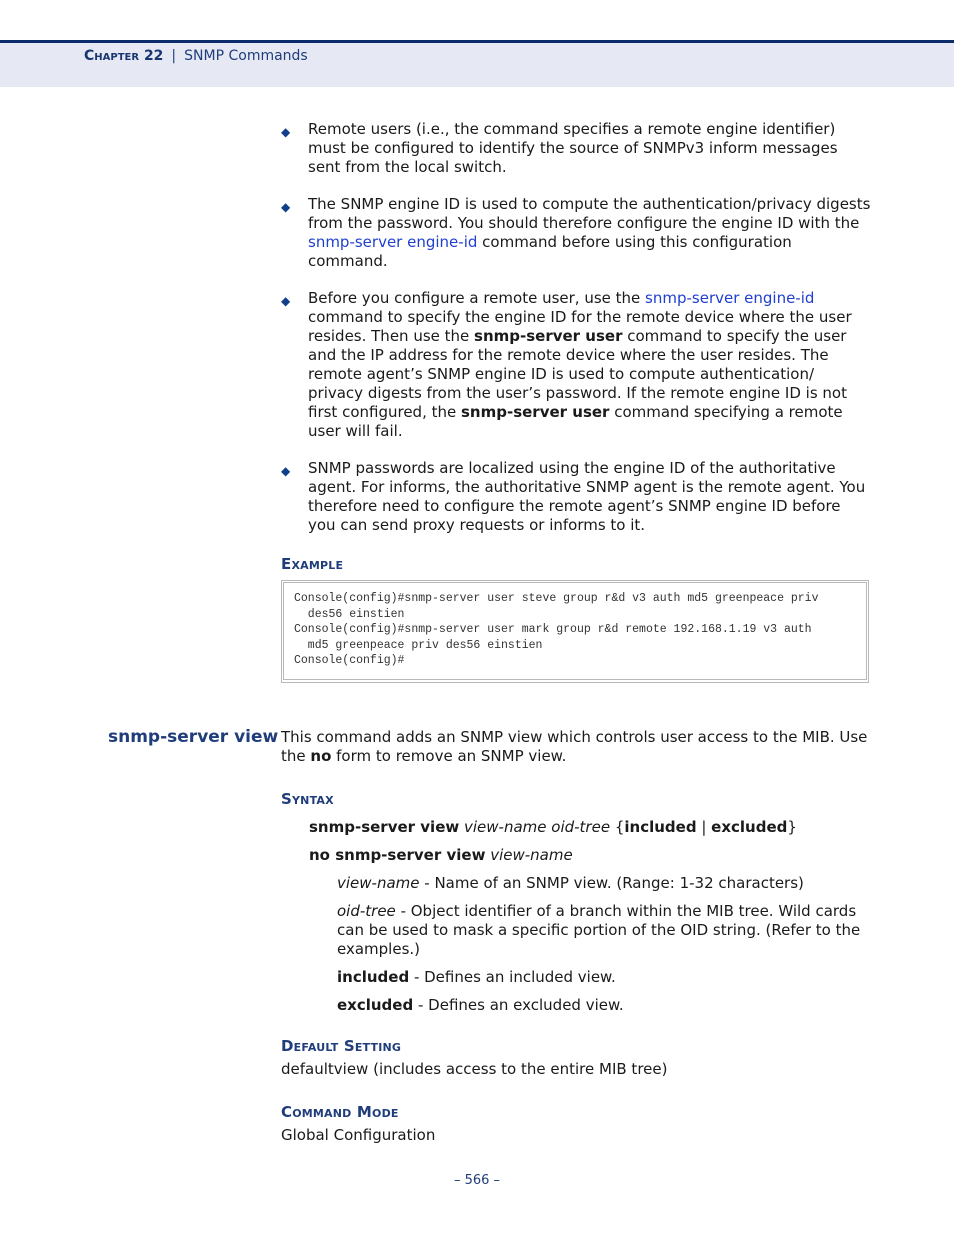  Describe the element at coordinates (619, 827) in the screenshot. I see `brace: {` at that location.